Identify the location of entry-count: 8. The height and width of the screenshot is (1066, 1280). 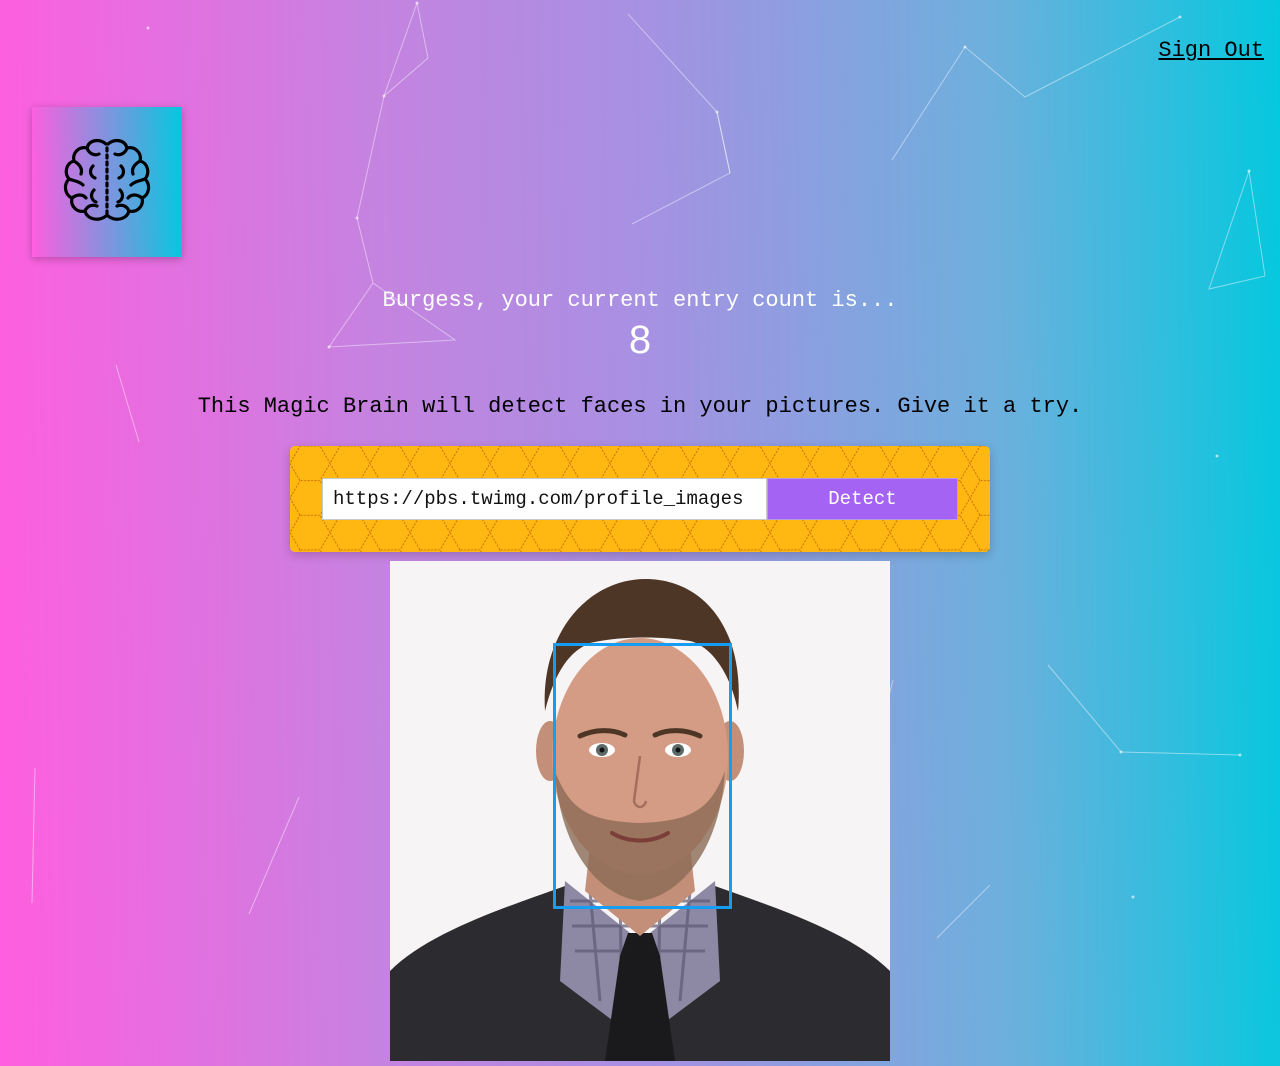
(640, 340).